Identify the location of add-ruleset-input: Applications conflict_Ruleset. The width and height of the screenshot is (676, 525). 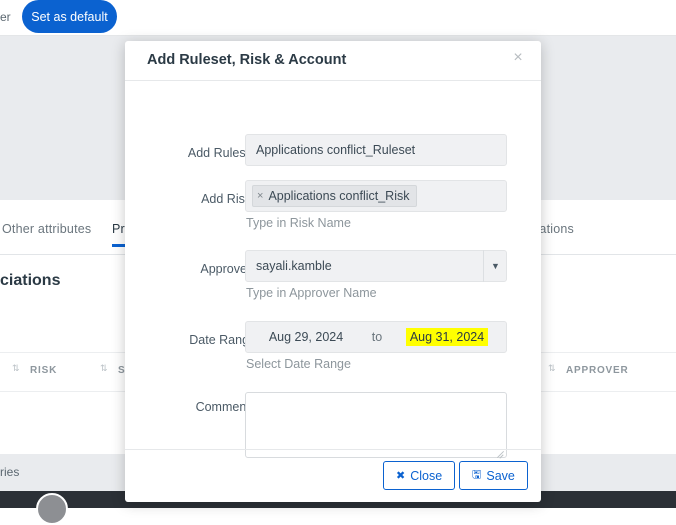
(376, 150).